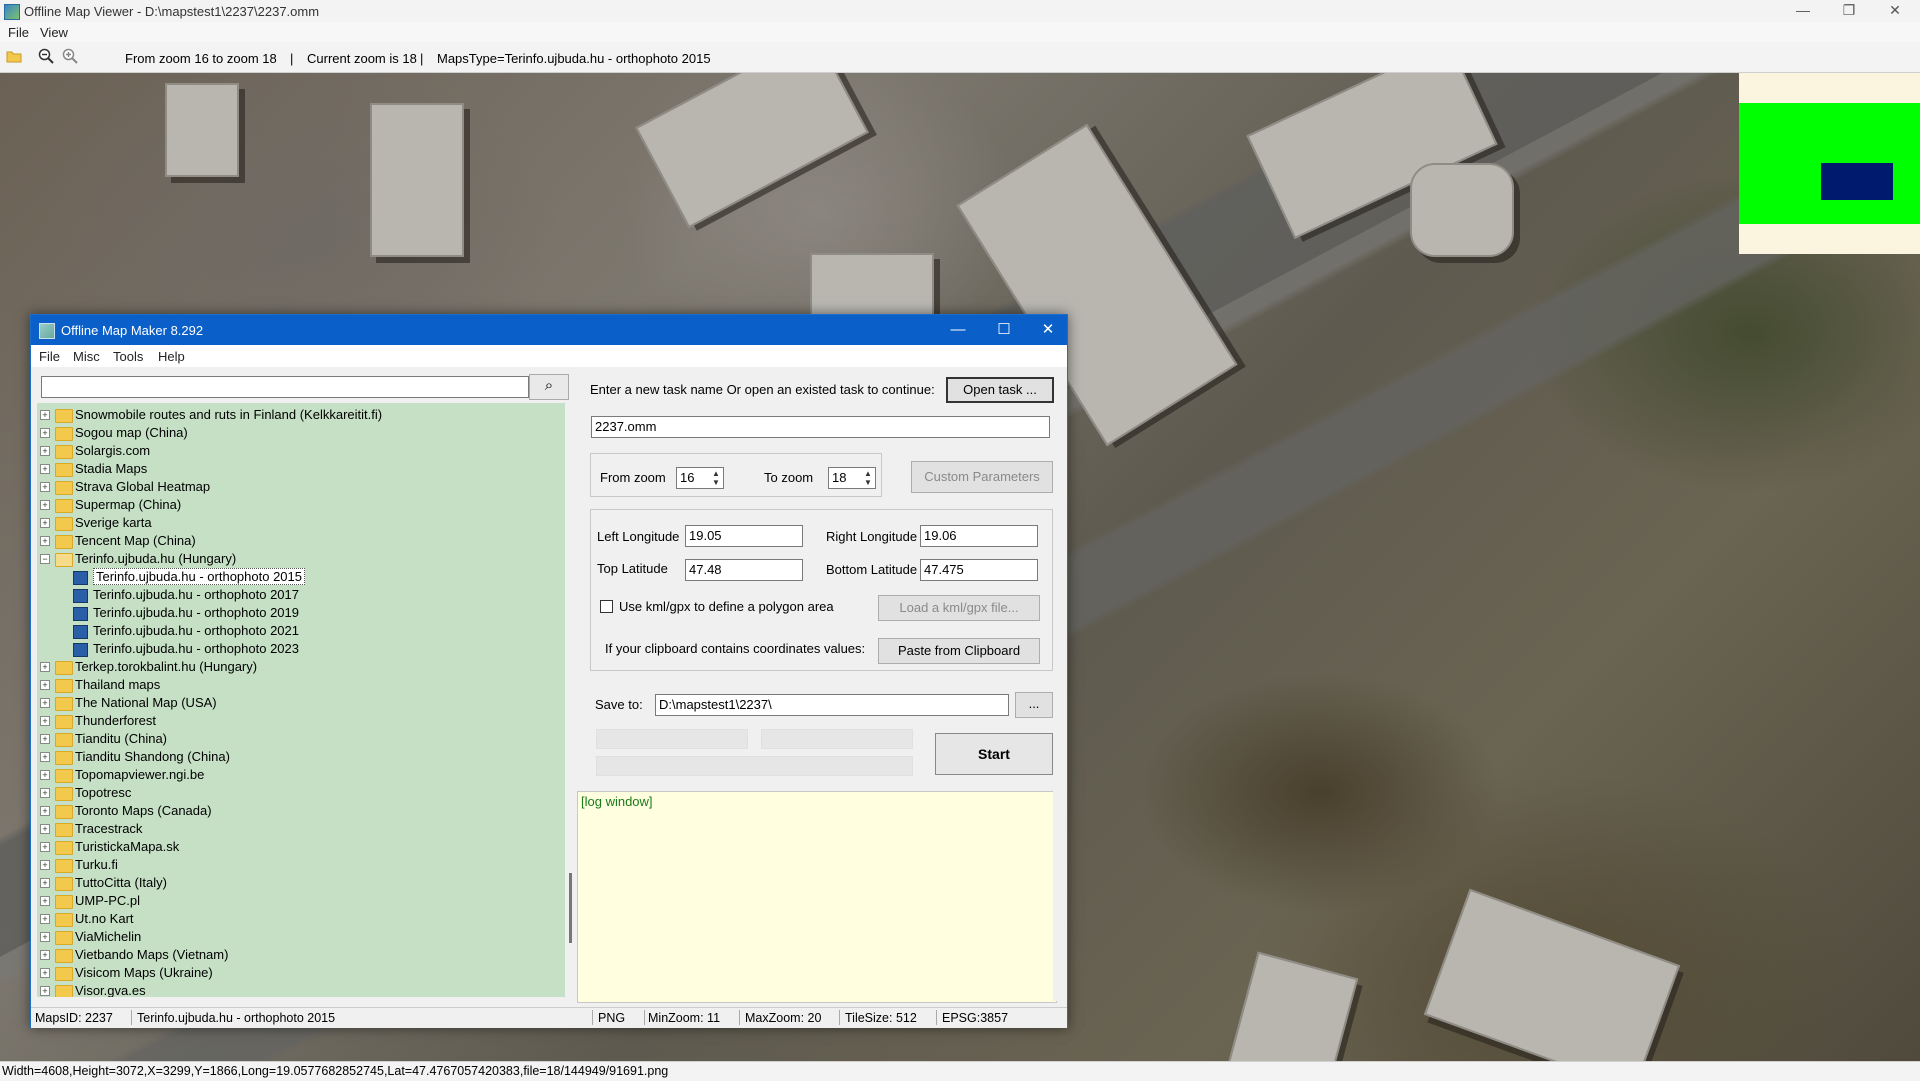  What do you see at coordinates (64, 560) in the screenshot?
I see `folder-open-icon` at bounding box center [64, 560].